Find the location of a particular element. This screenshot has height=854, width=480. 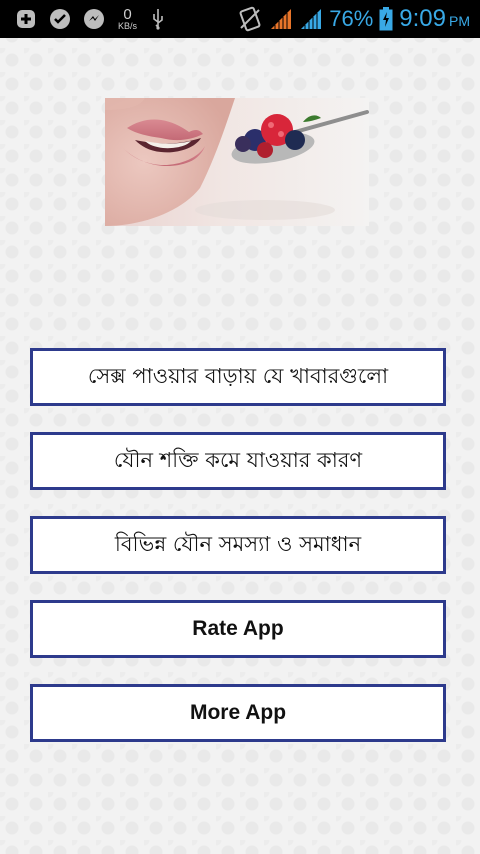

rate-app-button: Rate App is located at coordinates (238, 629).